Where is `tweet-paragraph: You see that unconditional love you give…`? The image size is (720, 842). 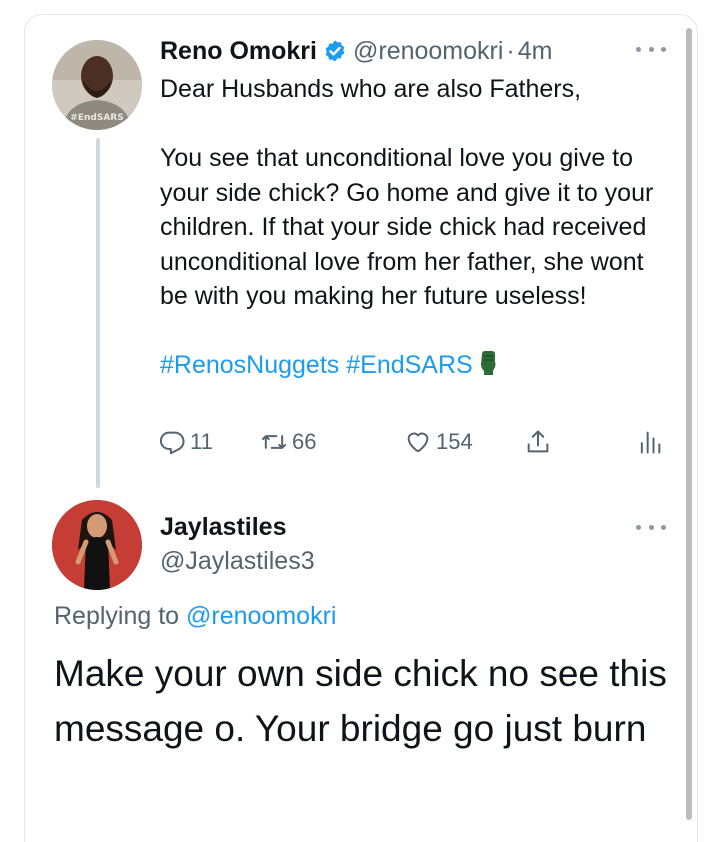
tweet-paragraph: You see that unconditional love you give… is located at coordinates (407, 227).